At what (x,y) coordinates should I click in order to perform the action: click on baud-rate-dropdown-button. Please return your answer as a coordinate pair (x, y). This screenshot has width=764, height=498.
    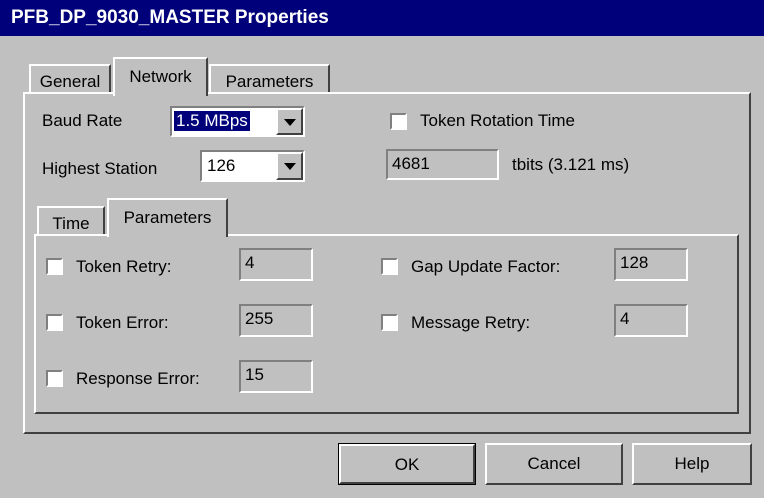
    Looking at the image, I should click on (289, 121).